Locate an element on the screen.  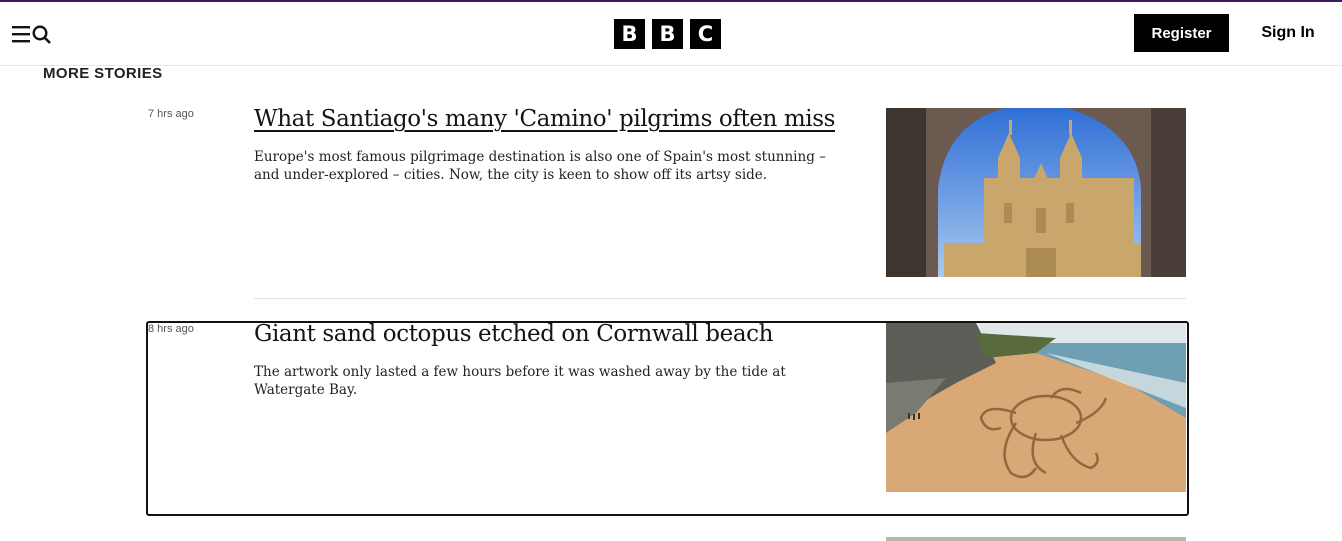
logo-letter-c: C is located at coordinates (705, 34).